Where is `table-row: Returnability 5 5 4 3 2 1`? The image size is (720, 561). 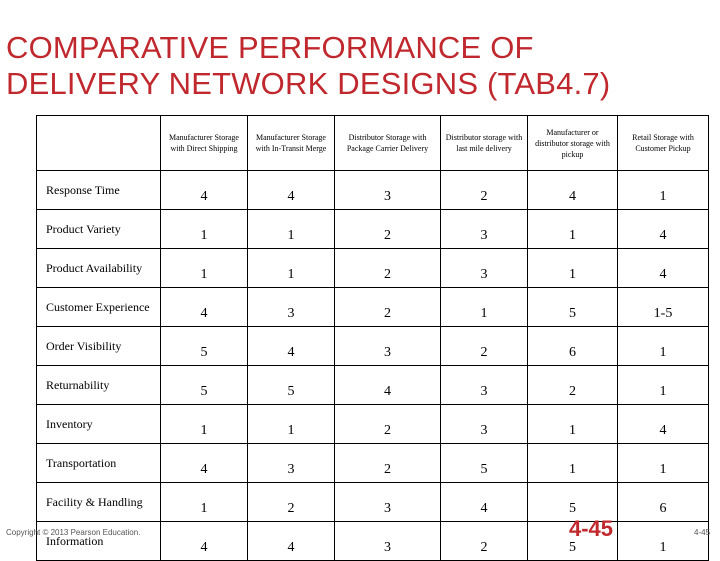
table-row: Returnability 5 5 4 3 2 1 is located at coordinates (372, 385).